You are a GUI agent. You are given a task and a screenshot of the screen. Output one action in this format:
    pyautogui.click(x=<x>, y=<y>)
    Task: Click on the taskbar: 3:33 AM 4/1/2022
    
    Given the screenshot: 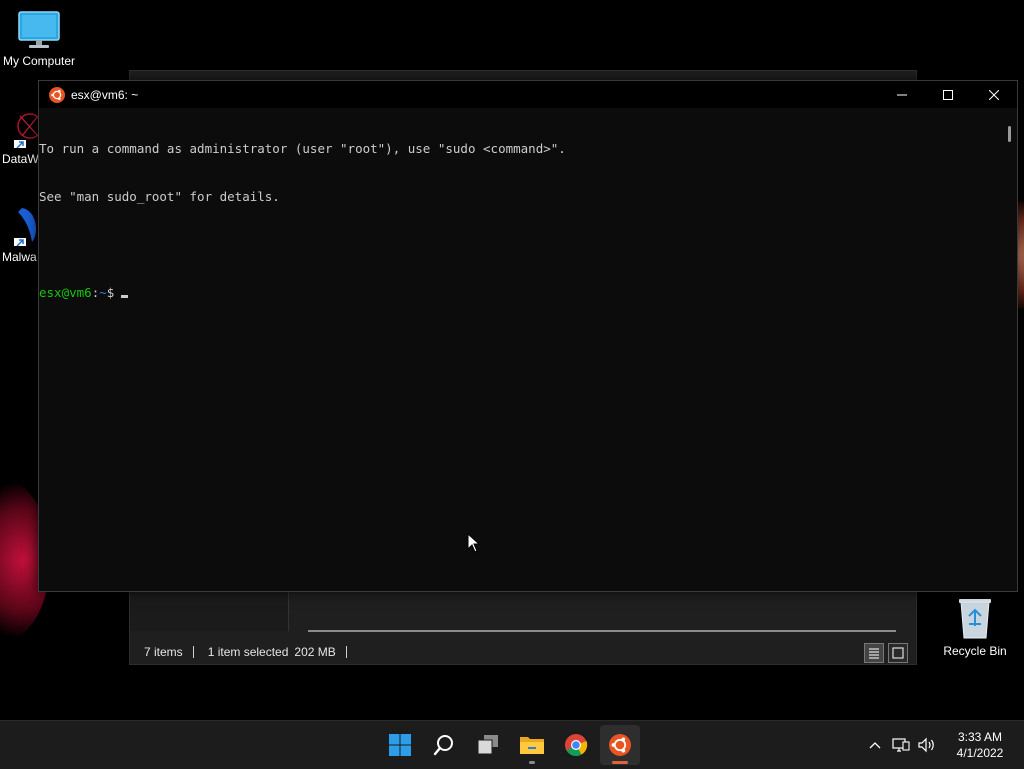 What is the action you would take?
    pyautogui.click(x=512, y=744)
    